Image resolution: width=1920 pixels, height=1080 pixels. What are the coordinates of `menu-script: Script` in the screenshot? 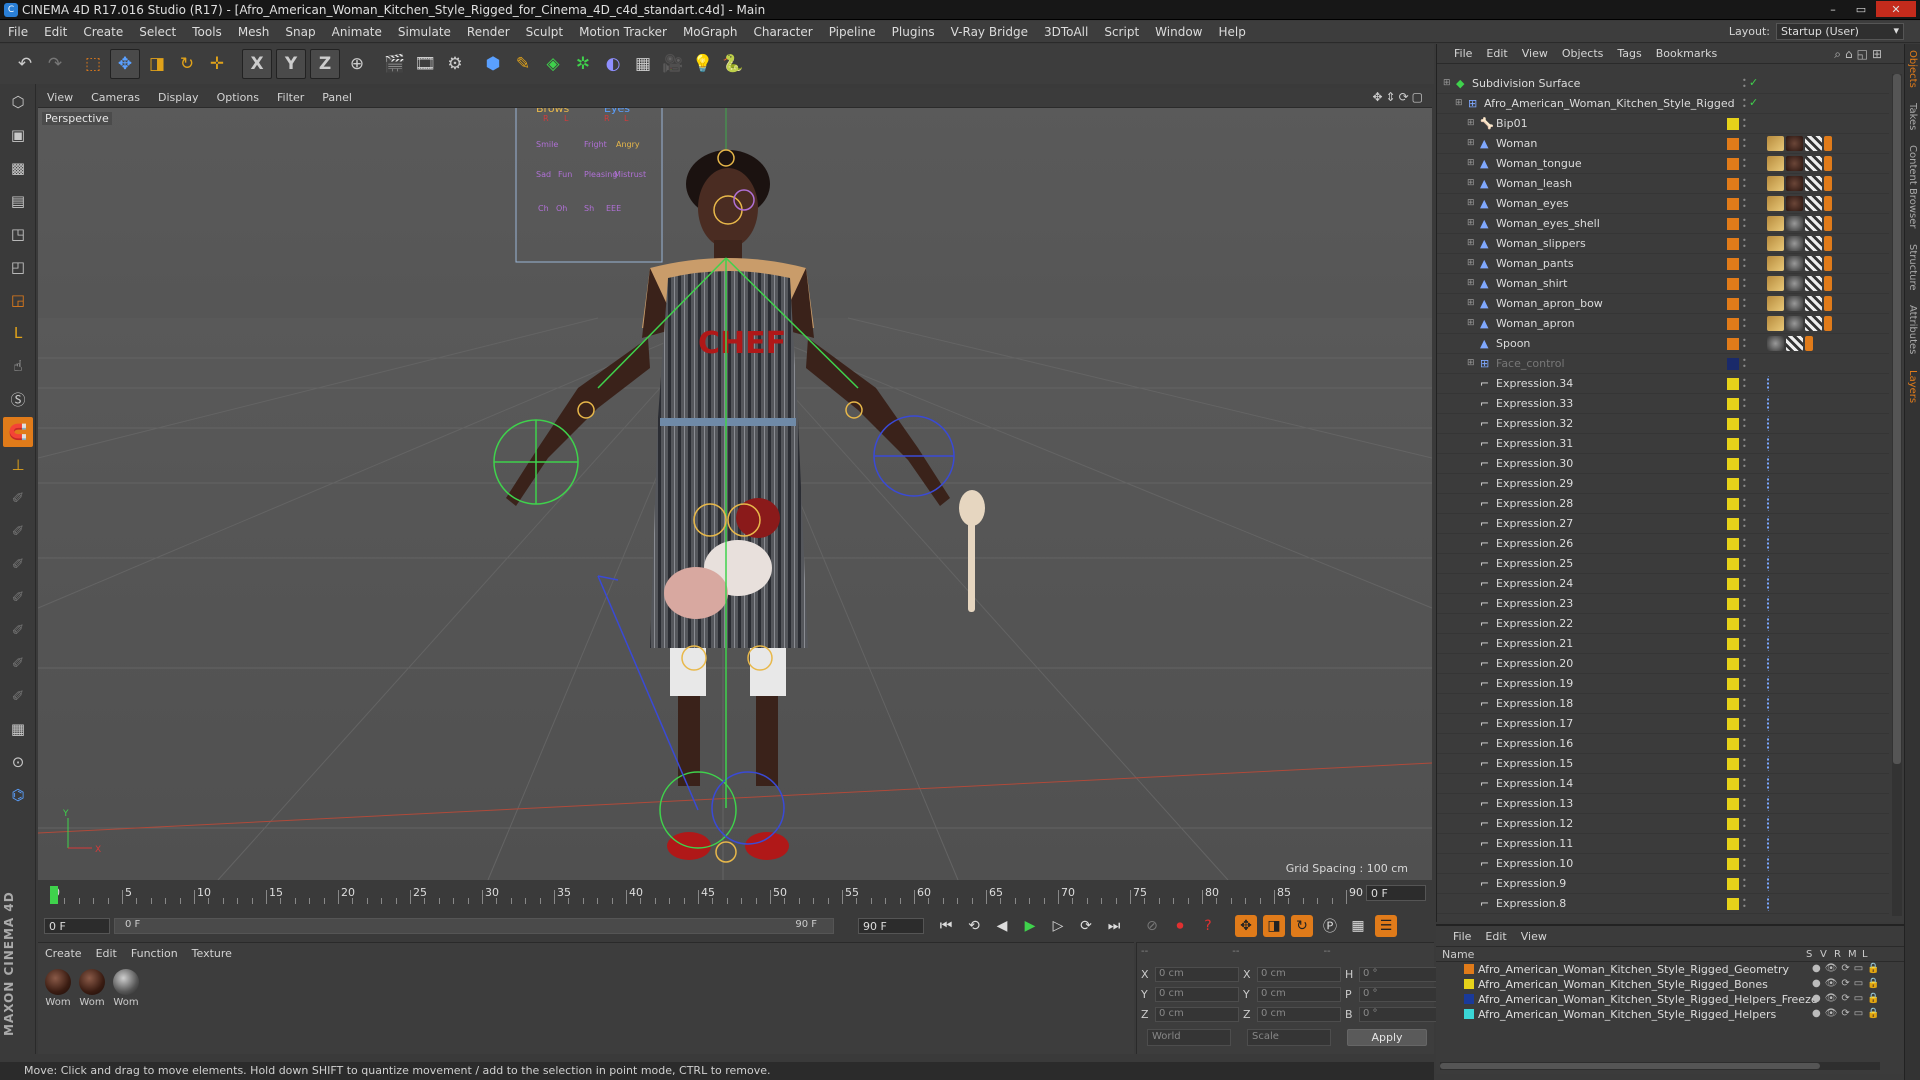 It's located at (1121, 32).